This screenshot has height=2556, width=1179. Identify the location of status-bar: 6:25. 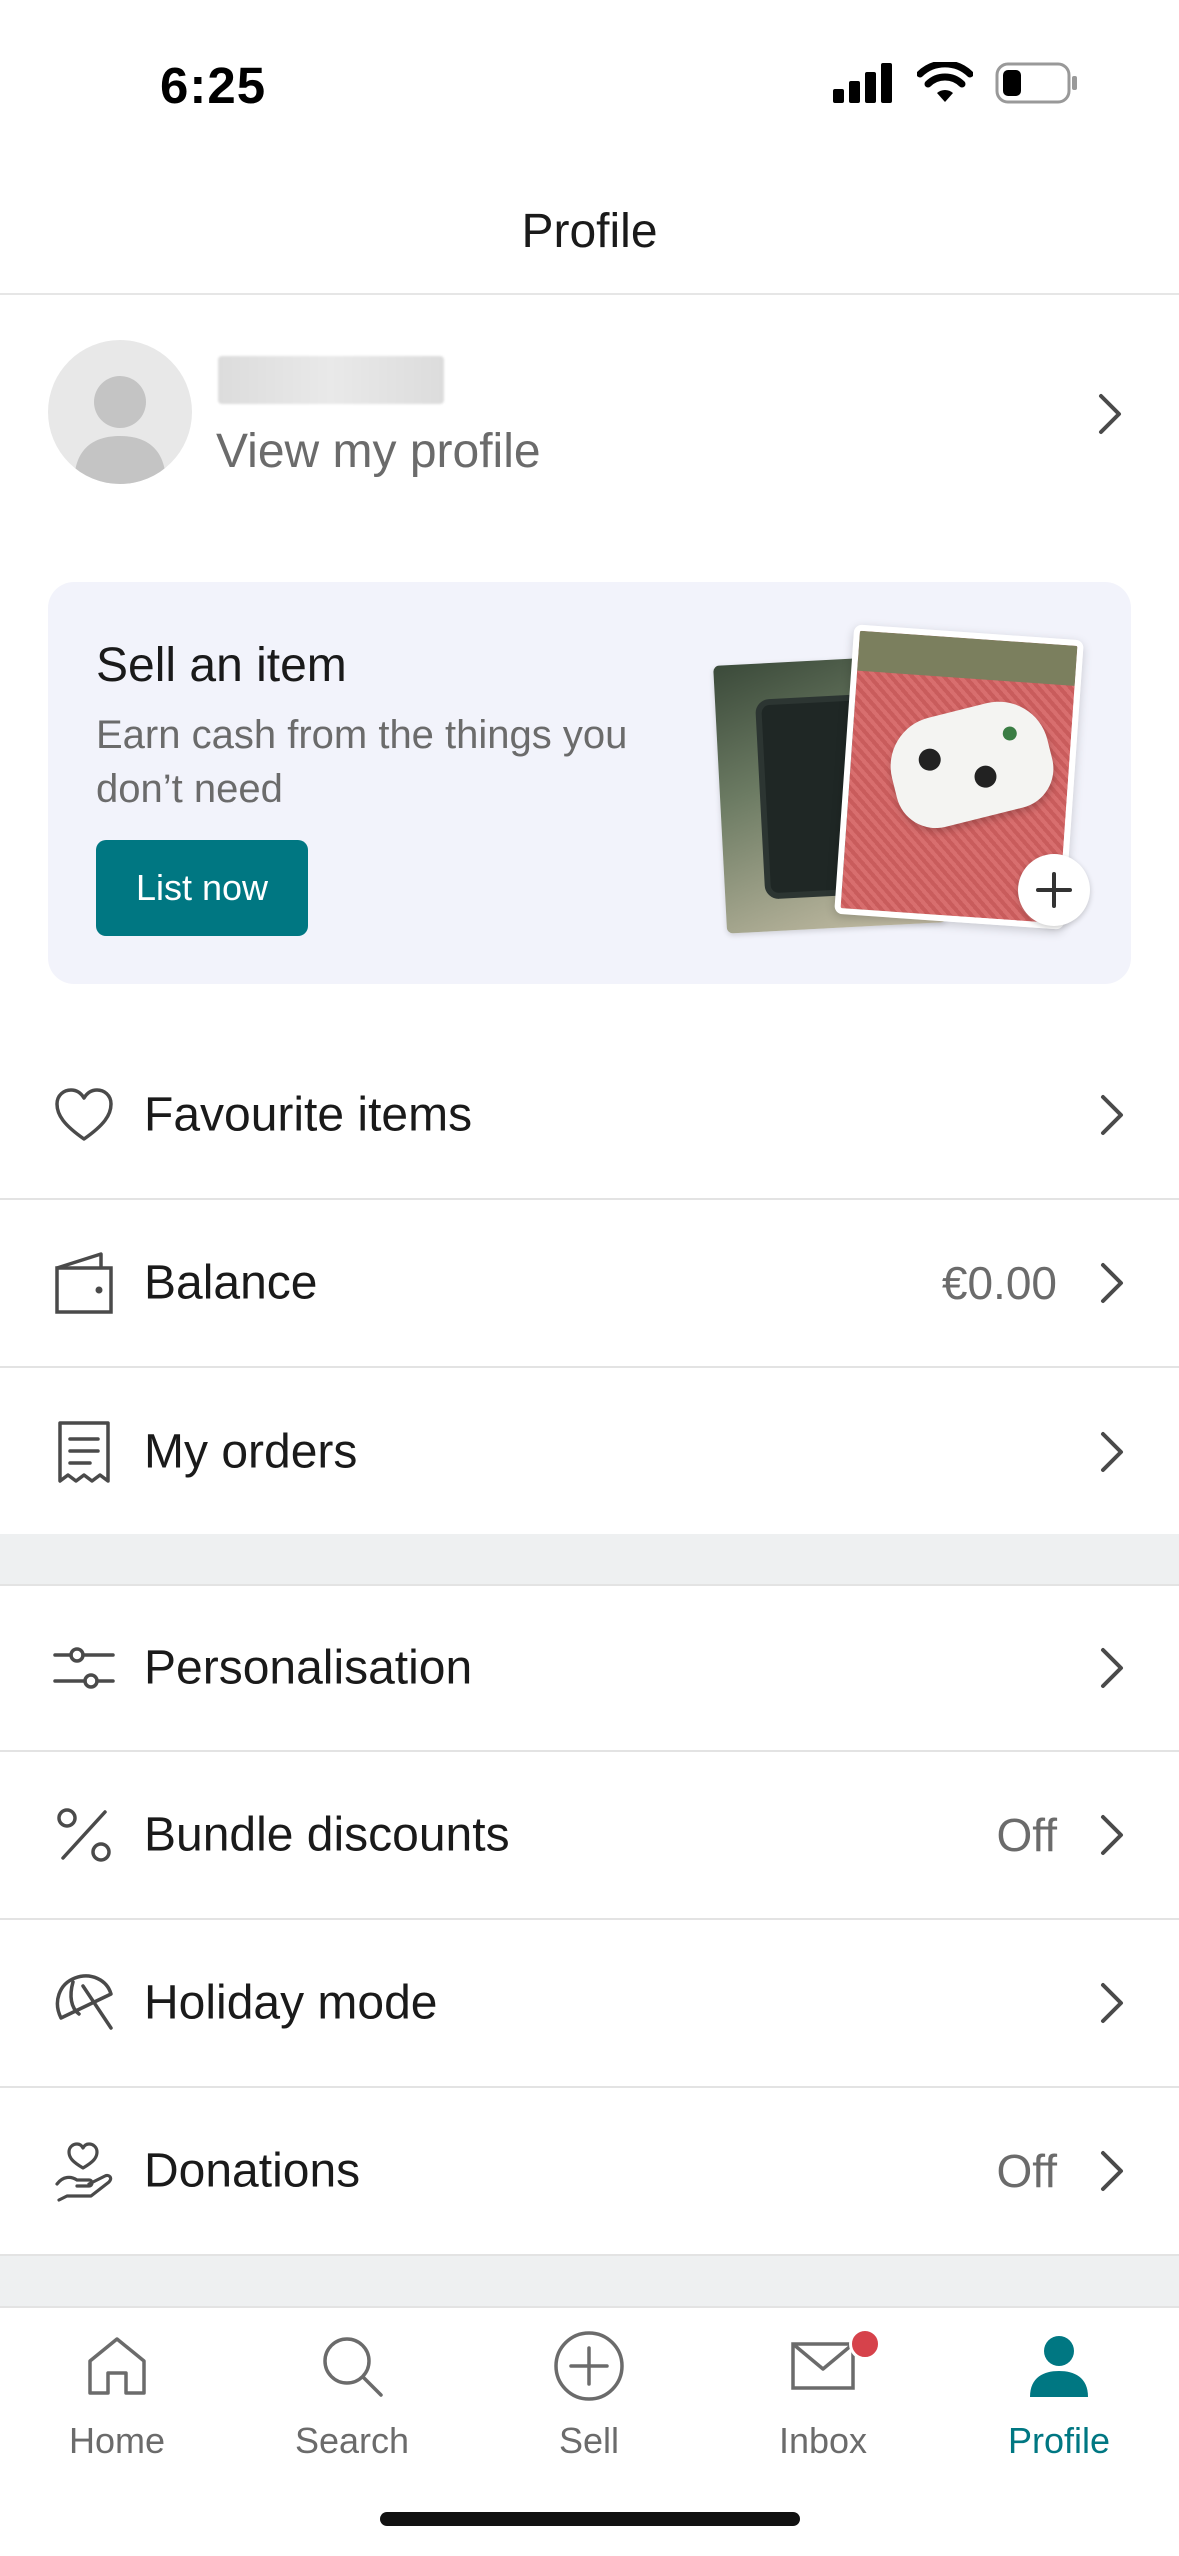
(589, 85).